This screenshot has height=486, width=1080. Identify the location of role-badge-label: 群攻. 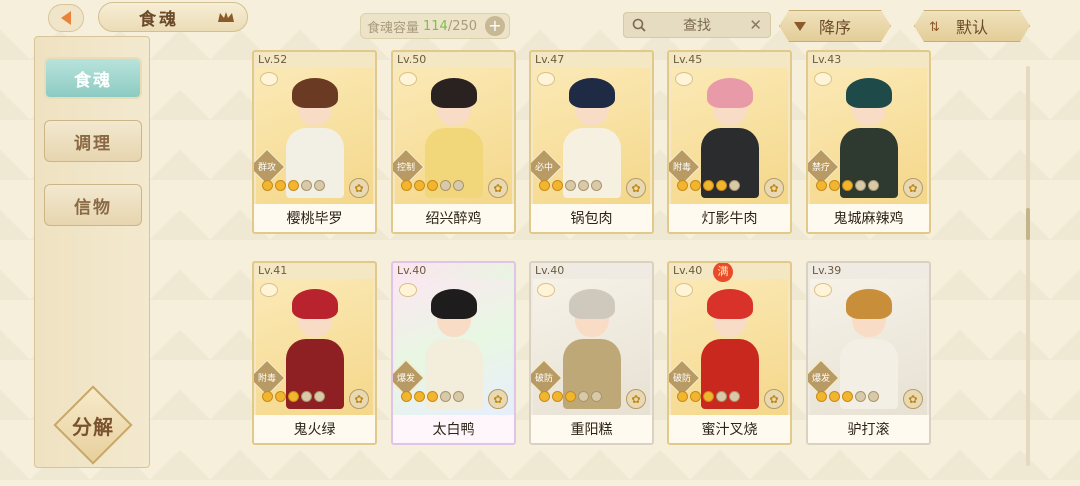
(266, 168).